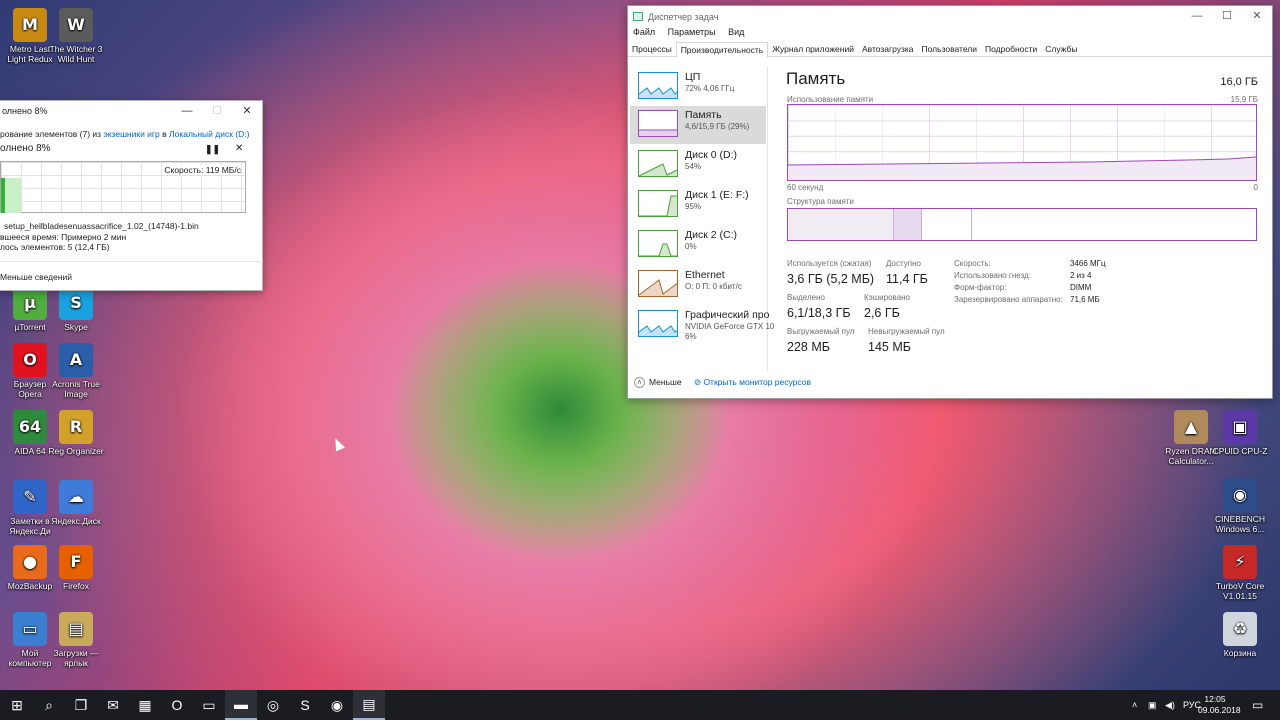 The width and height of the screenshot is (1280, 720). I want to click on tab-2: Журнал приложений, so click(813, 49).